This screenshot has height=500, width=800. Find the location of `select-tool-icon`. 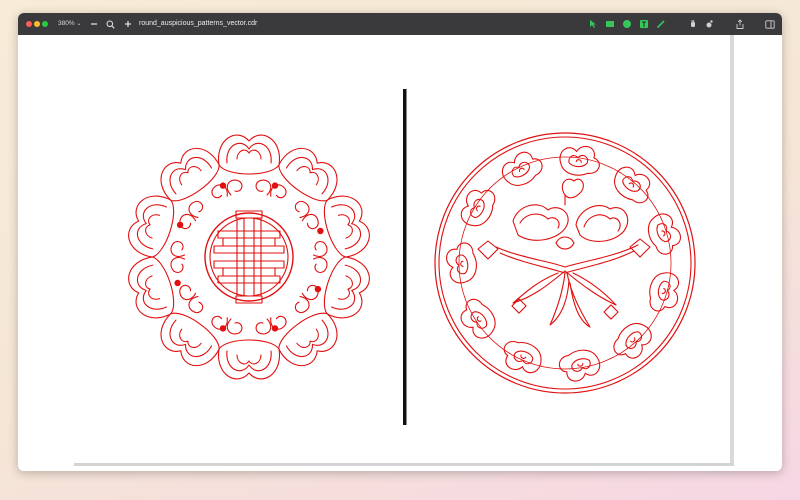

select-tool-icon is located at coordinates (593, 24).